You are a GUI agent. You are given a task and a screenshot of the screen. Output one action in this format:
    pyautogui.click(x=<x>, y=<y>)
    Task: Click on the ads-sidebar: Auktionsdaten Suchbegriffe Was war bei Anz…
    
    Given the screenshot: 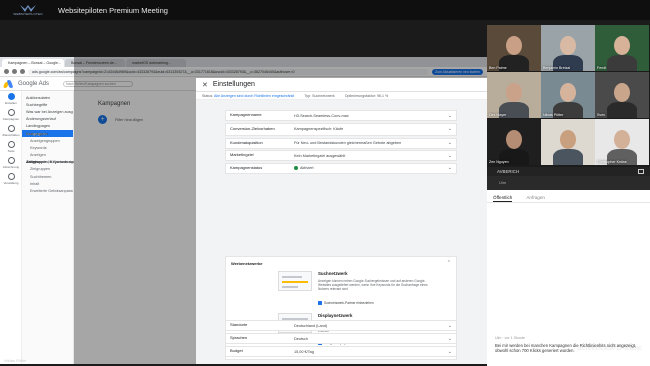 What is the action you would take?
    pyautogui.click(x=55, y=227)
    